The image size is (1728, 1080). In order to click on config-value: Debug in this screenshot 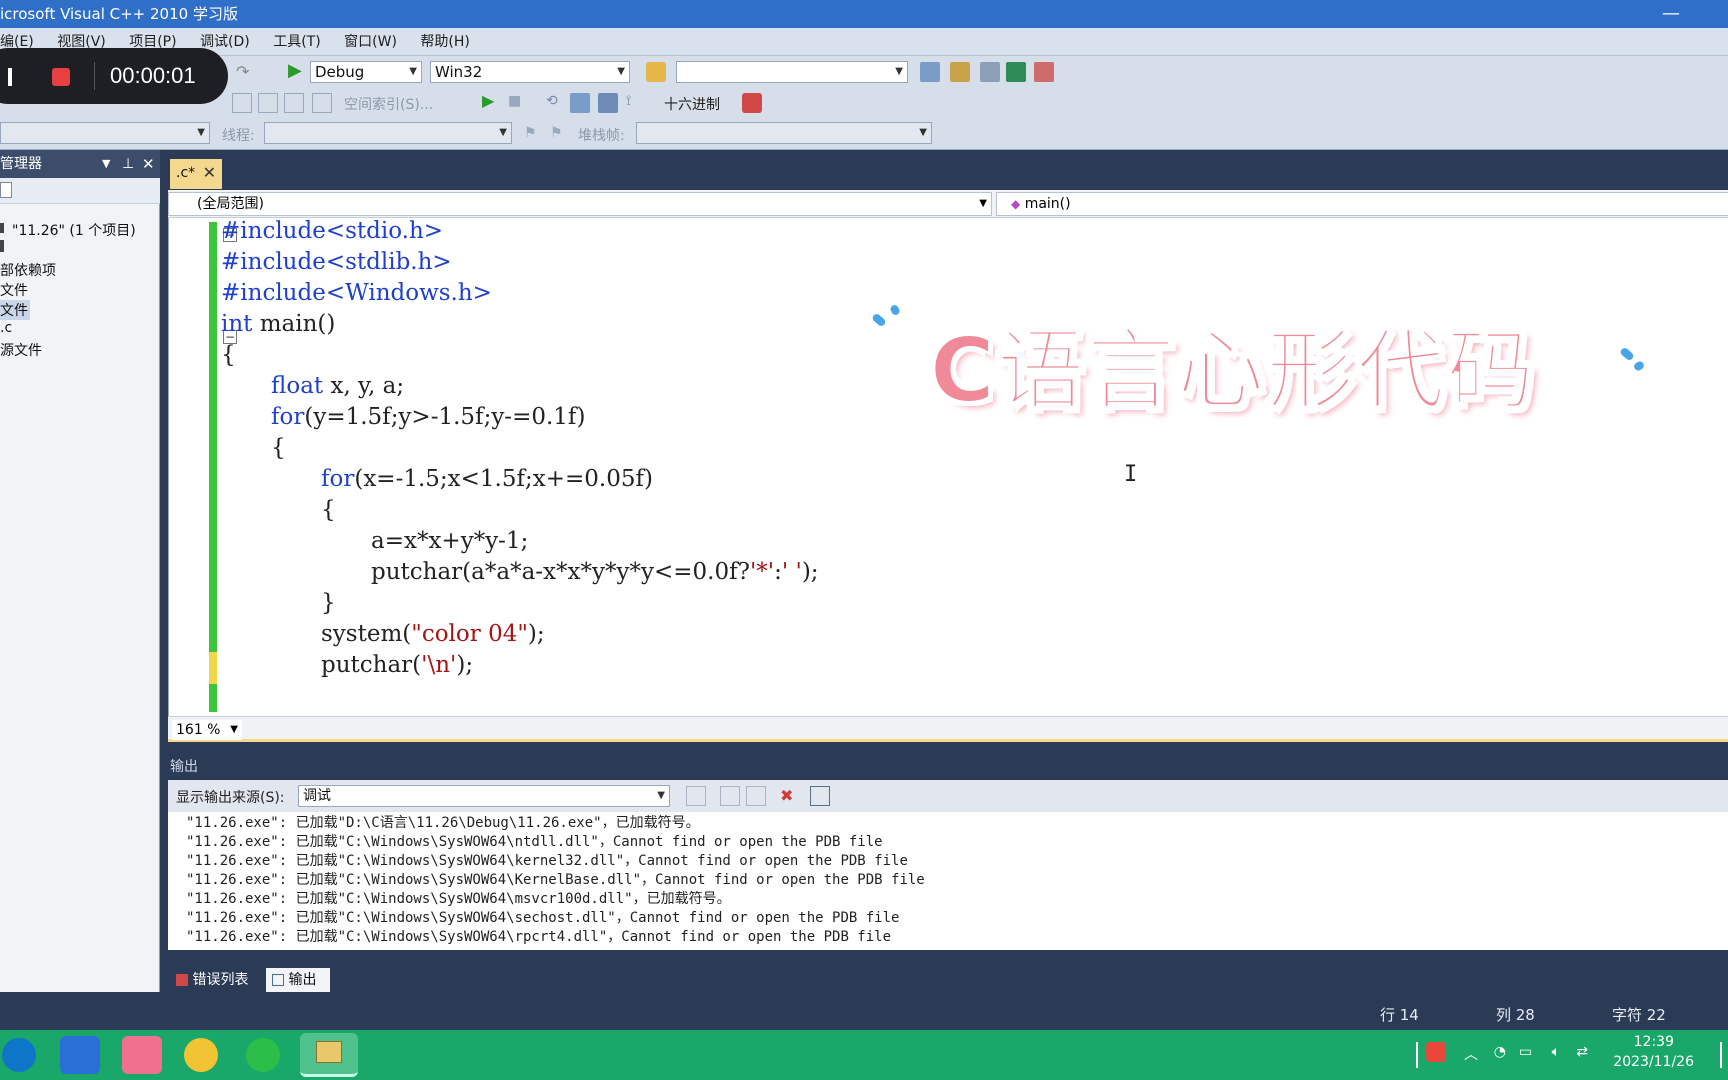, I will do `click(340, 72)`.